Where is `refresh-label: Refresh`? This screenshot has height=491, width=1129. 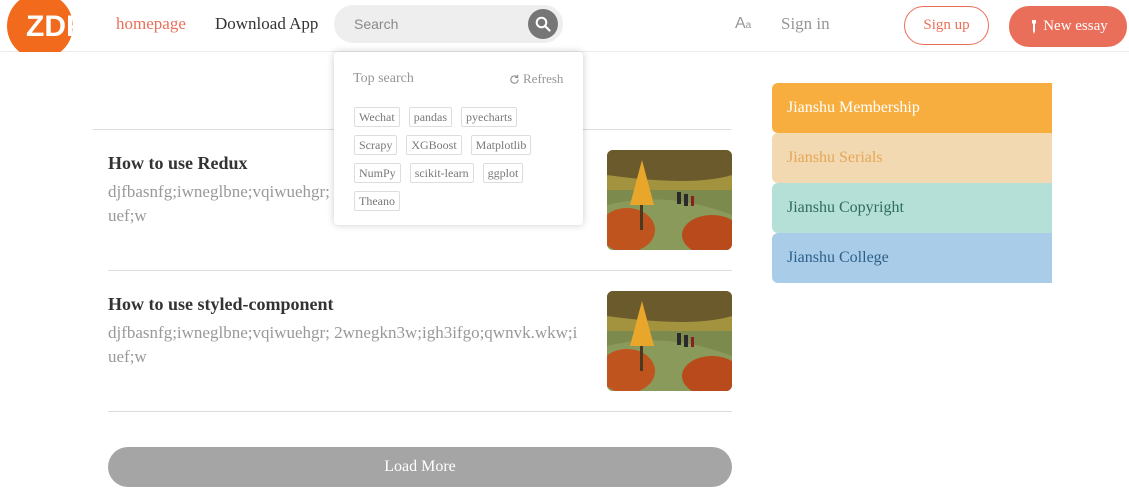
refresh-label: Refresh is located at coordinates (543, 78).